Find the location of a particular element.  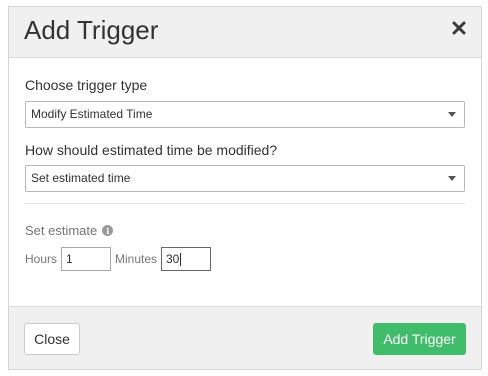

dialog-header: Add Trigger is located at coordinates (245, 32).